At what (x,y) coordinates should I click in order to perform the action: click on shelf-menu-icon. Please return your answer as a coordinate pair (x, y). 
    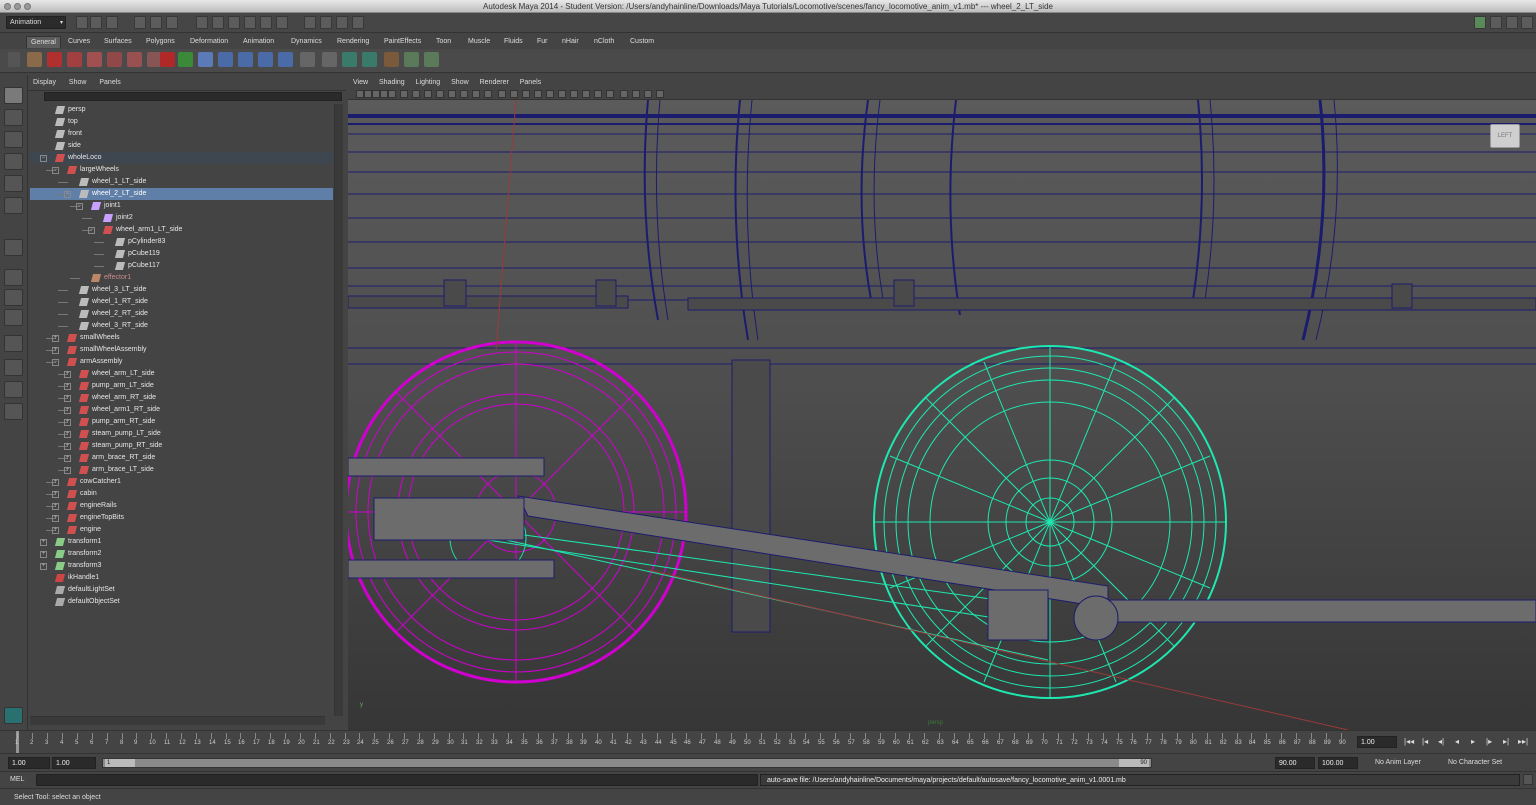
    Looking at the image, I should click on (14, 59).